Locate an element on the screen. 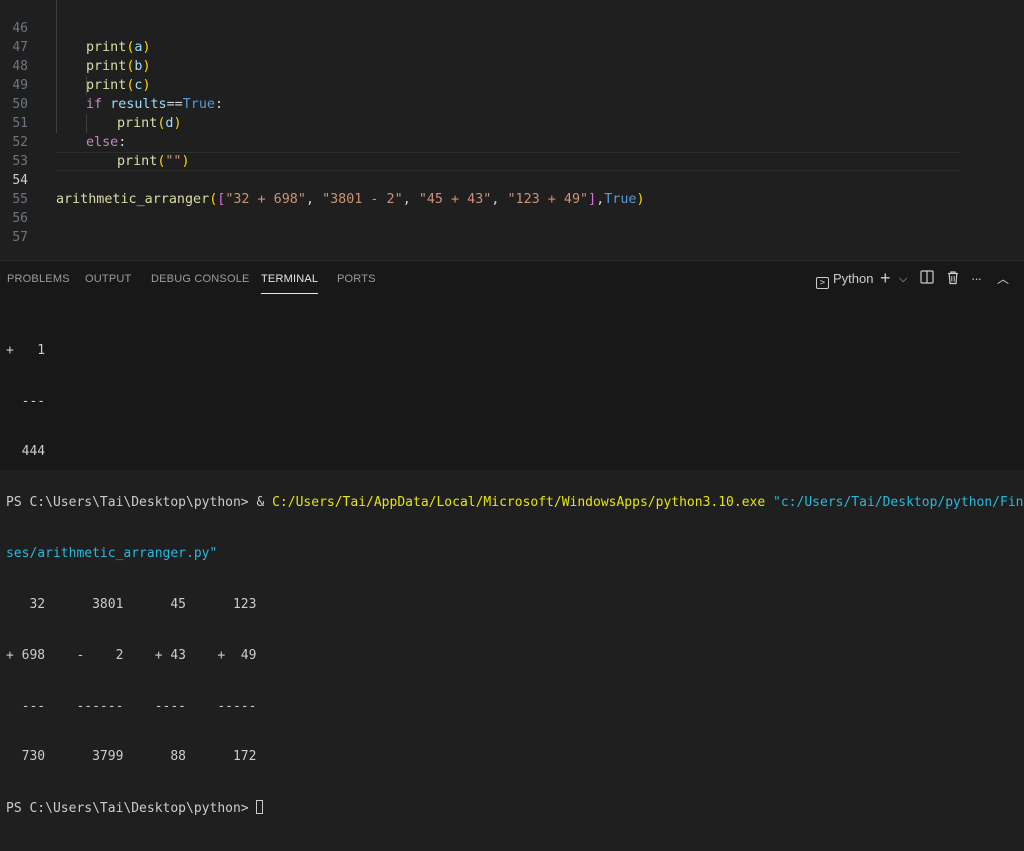 This screenshot has width=1024, height=851. tab-output: OUTPUT is located at coordinates (108, 279).